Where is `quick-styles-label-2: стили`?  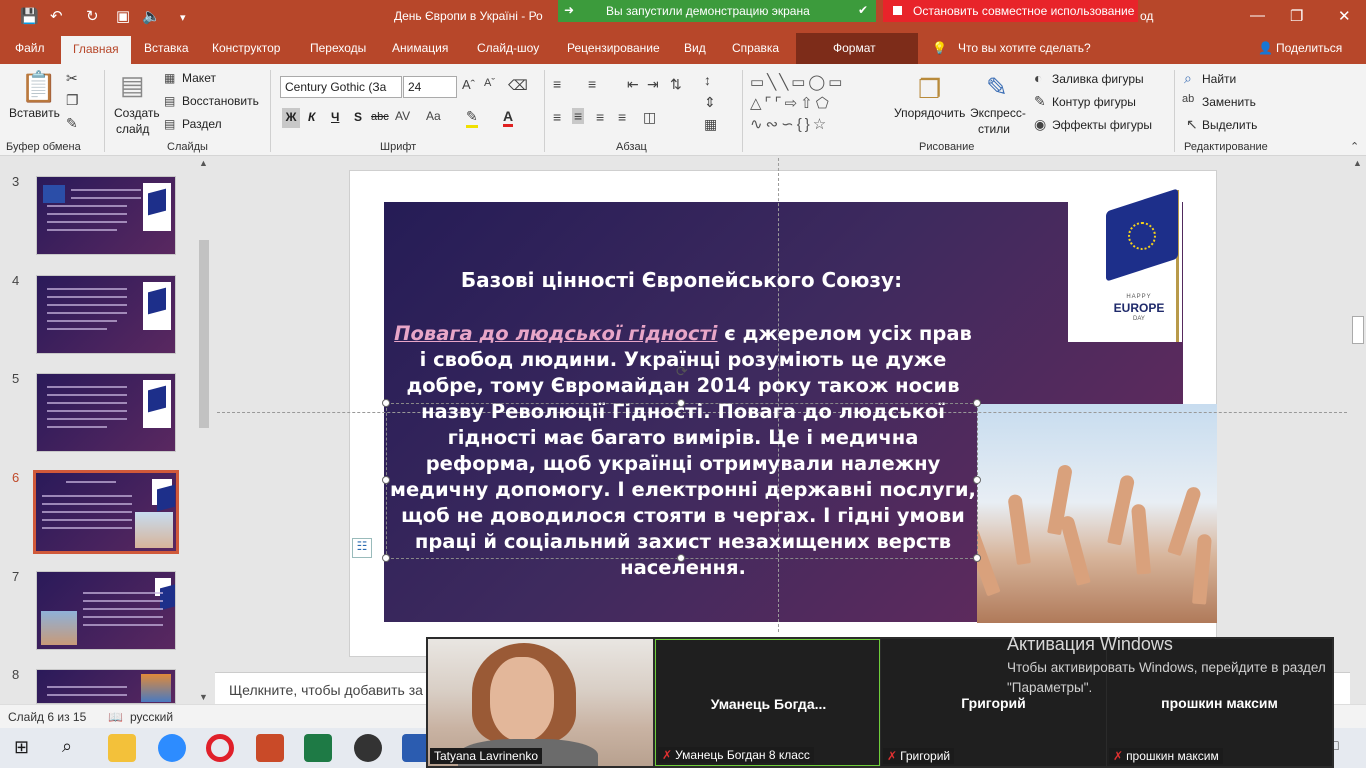 quick-styles-label-2: стили is located at coordinates (994, 129).